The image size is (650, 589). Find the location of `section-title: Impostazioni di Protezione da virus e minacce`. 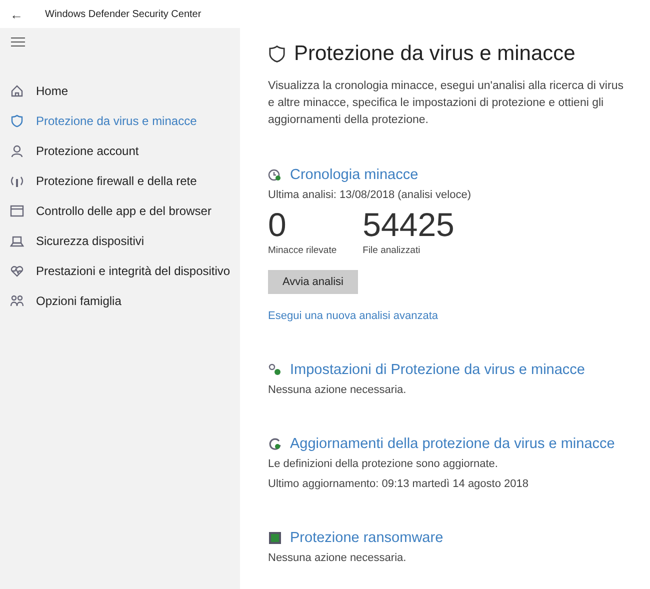

section-title: Impostazioni di Protezione da virus e minacce is located at coordinates (437, 370).